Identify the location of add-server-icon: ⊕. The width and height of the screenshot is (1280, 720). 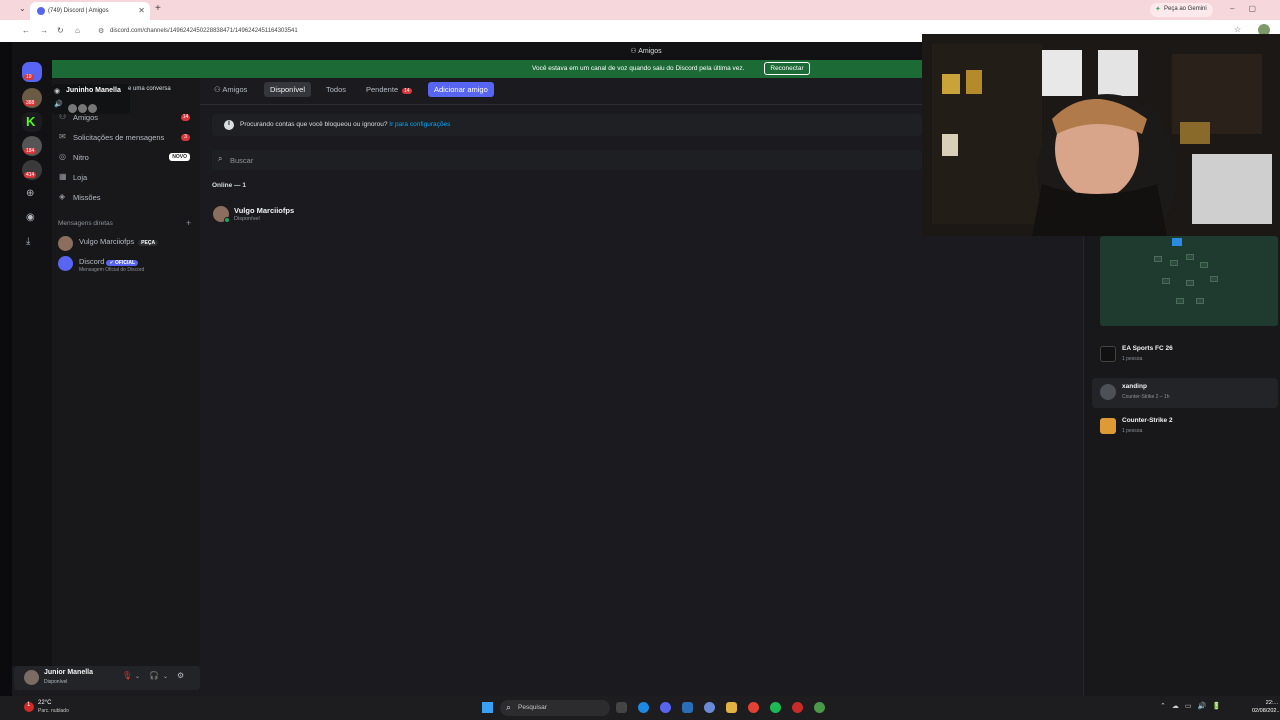
(30, 193).